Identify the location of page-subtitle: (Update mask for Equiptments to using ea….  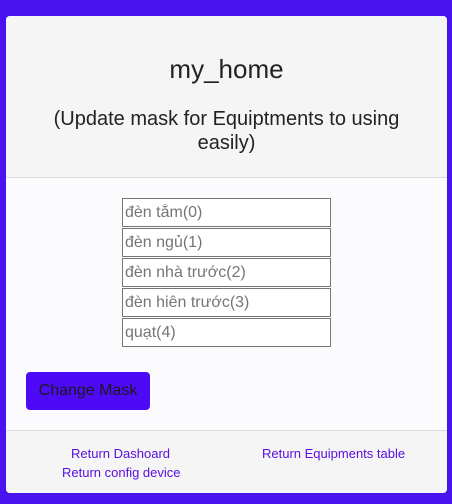
(226, 131).